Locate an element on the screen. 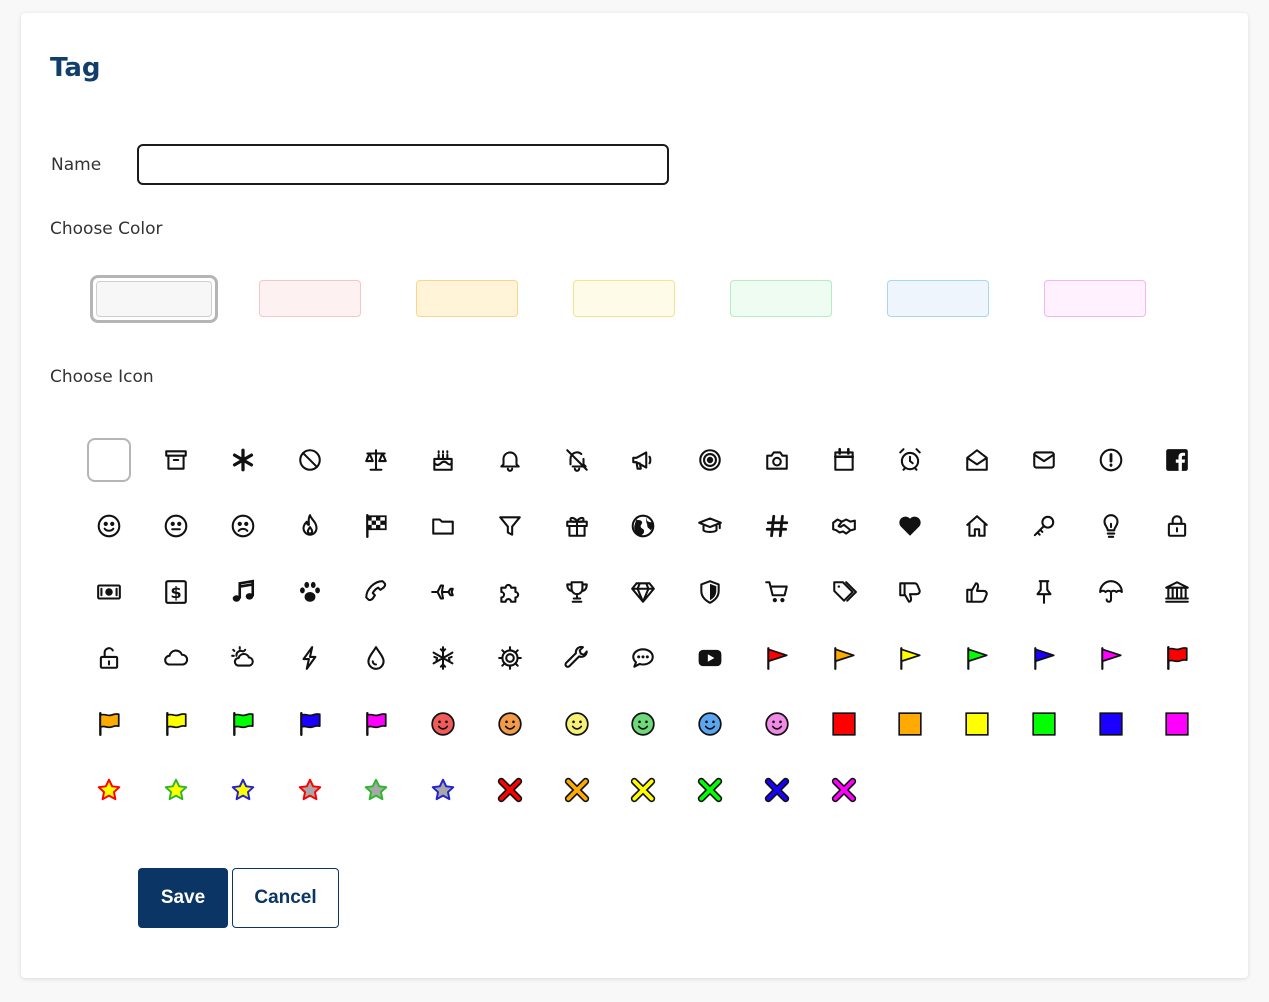  icon-option-plane is located at coordinates (443, 592).